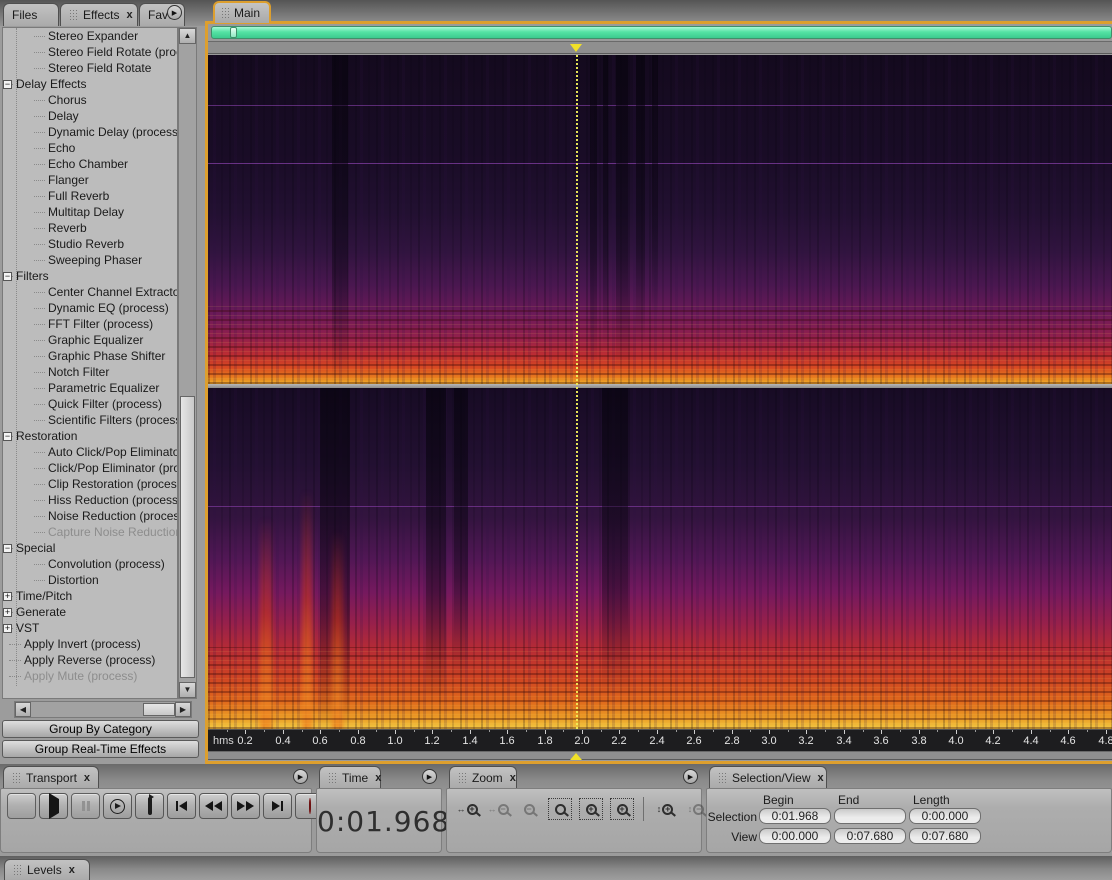 The width and height of the screenshot is (1112, 880). Describe the element at coordinates (660, 47) in the screenshot. I see `top-marker-strip` at that location.